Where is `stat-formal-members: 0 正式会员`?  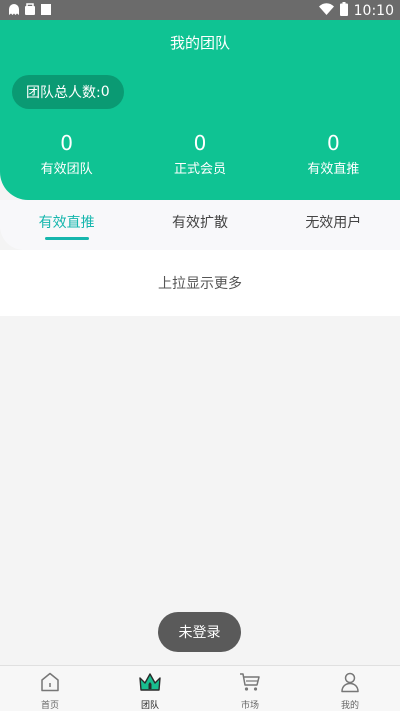
stat-formal-members: 0 正式会员 is located at coordinates (199, 154).